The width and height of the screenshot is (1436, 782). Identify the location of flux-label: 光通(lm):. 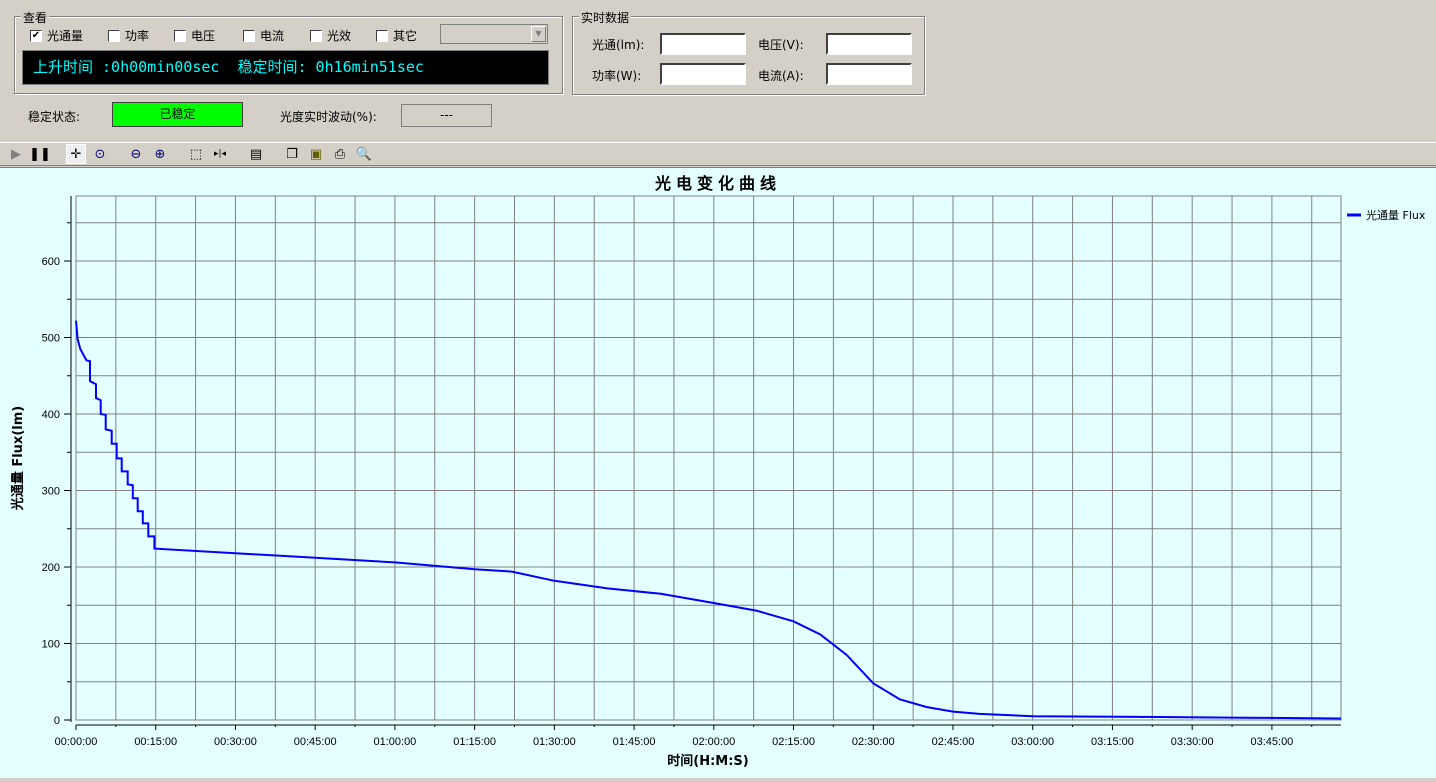
(618, 44).